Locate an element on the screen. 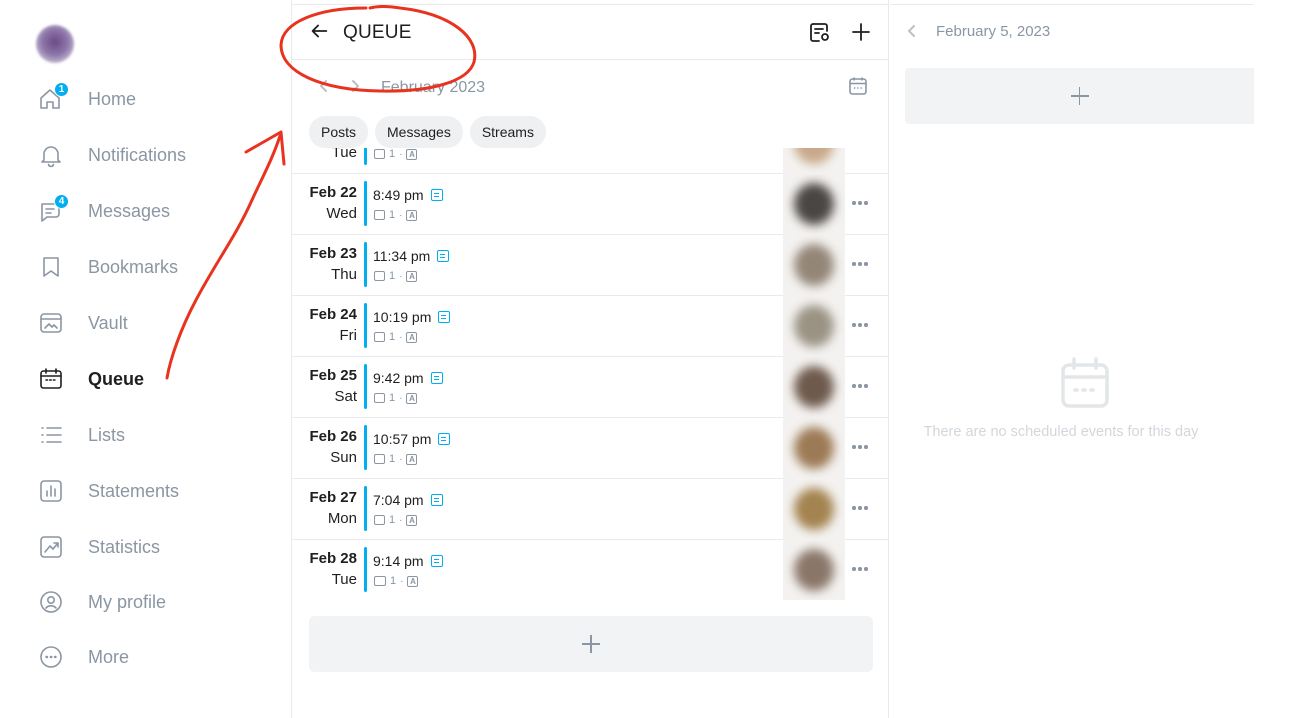 The height and width of the screenshot is (718, 1296). row-day-of-week: Sat is located at coordinates (345, 396).